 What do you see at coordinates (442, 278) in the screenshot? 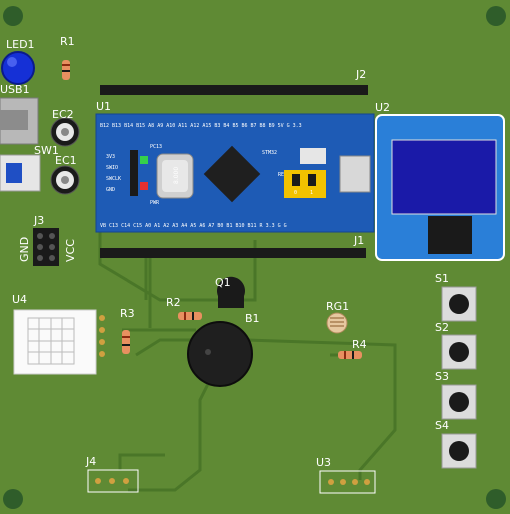
I see `s1-label: S1` at bounding box center [442, 278].